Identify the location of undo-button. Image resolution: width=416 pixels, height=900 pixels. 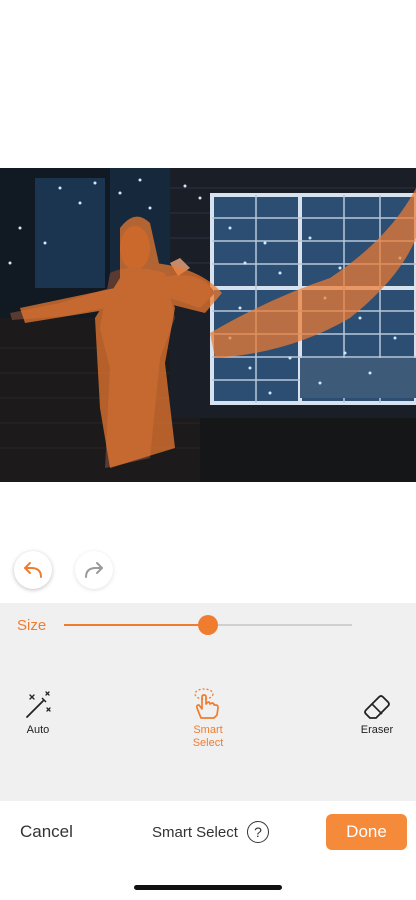
(33, 570).